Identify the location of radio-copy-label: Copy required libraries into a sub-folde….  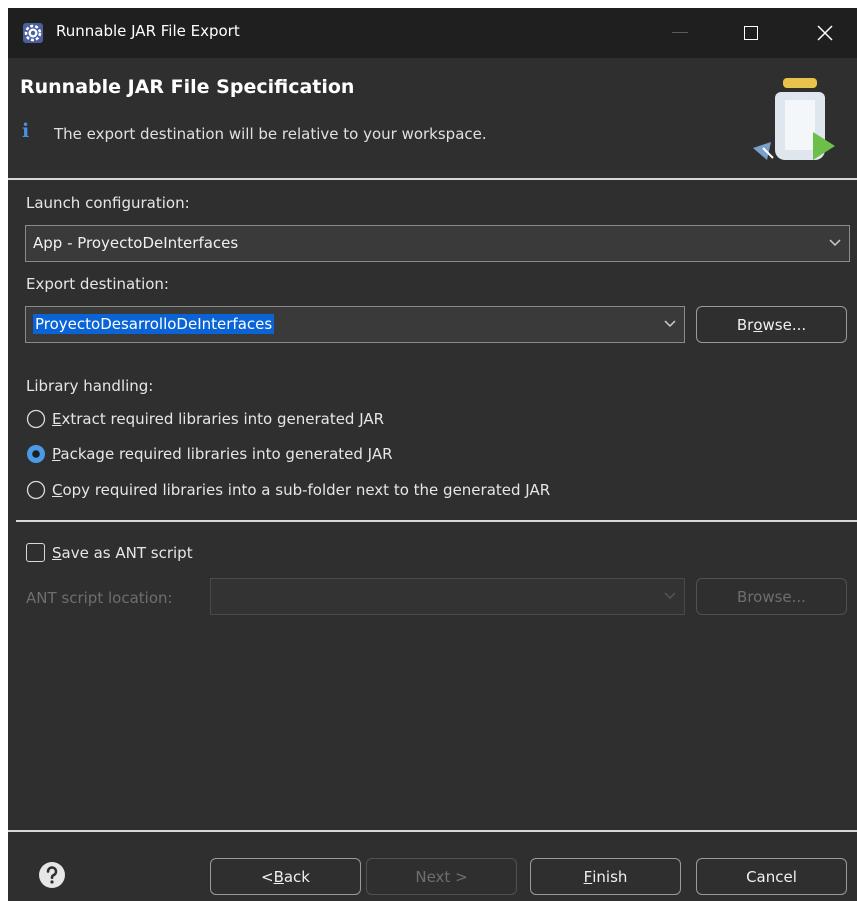
(301, 490).